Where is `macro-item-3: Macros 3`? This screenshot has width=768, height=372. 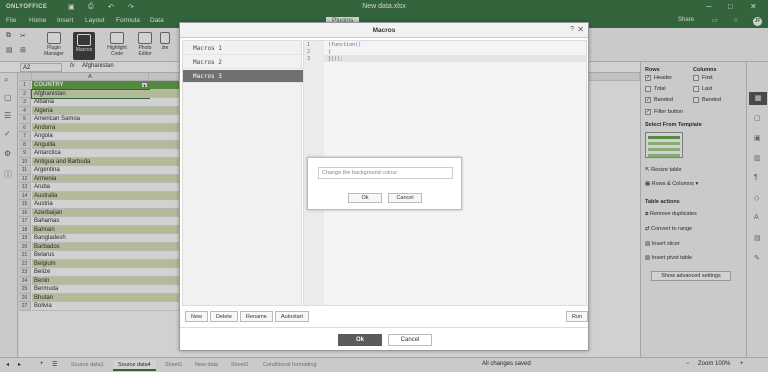
macro-item-3: Macros 3 is located at coordinates (243, 76).